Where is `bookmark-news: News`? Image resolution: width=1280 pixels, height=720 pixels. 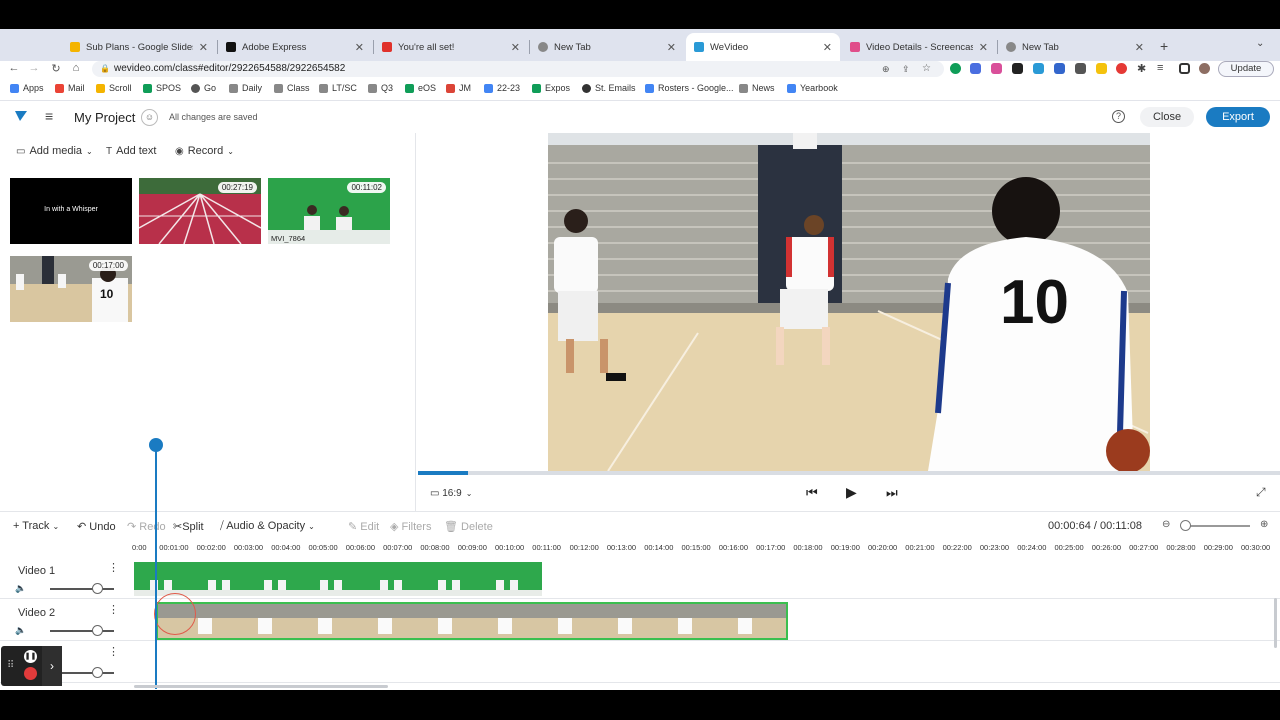
bookmark-news: News is located at coordinates (757, 88).